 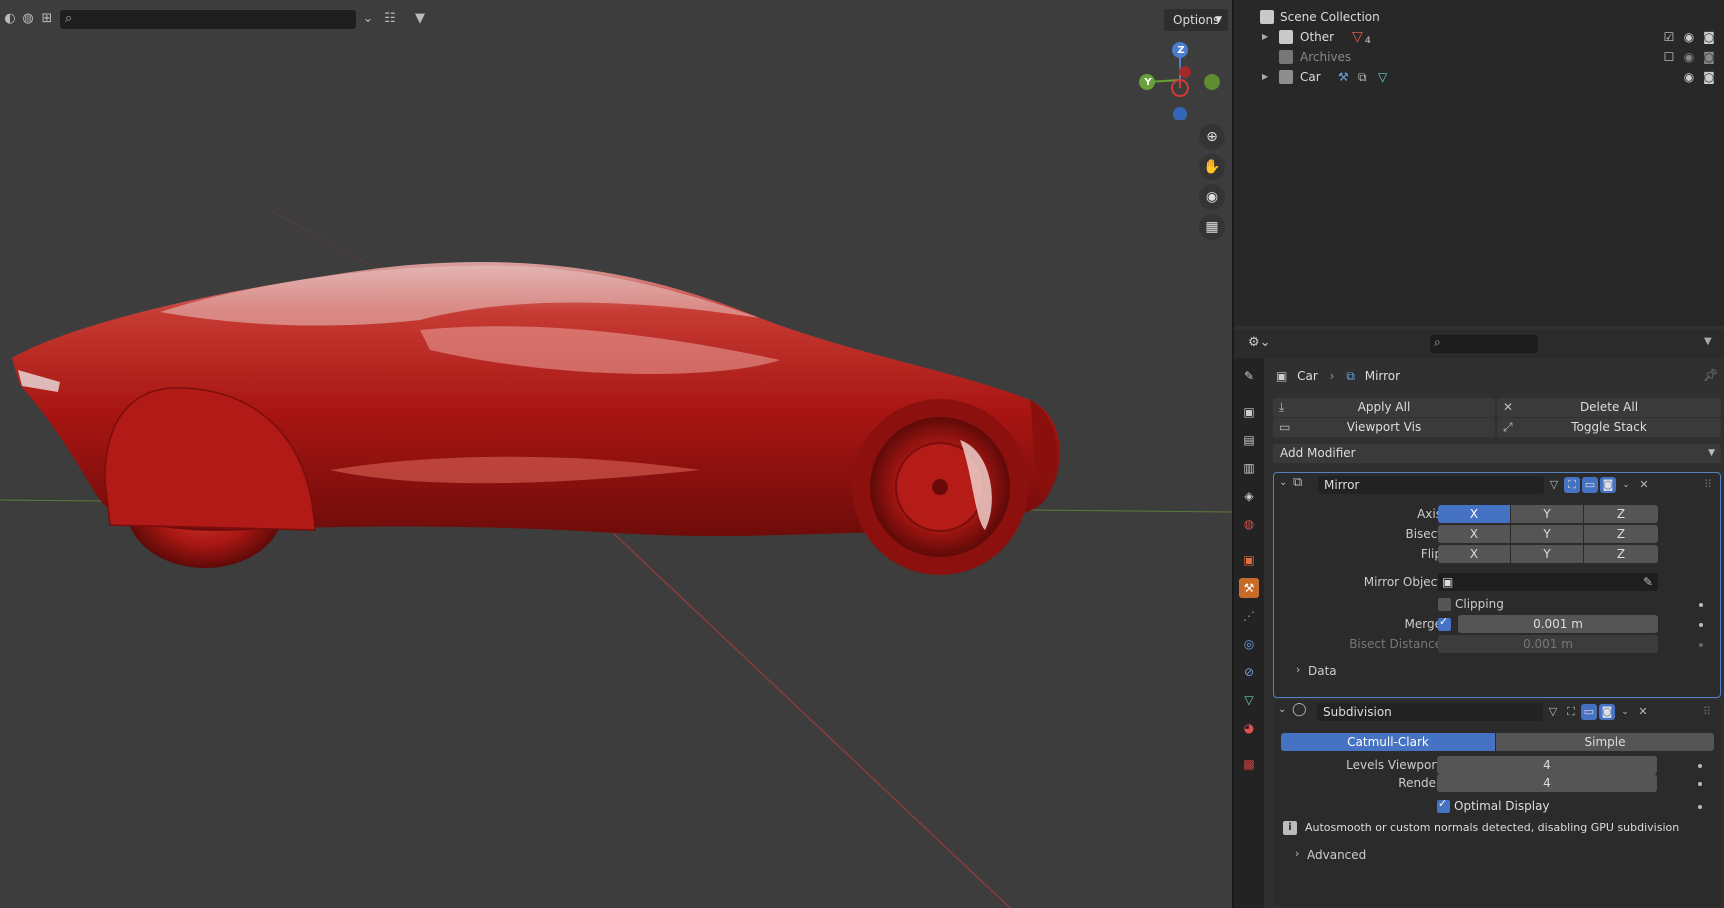 I want to click on search-input: ⌕, so click(x=208, y=19).